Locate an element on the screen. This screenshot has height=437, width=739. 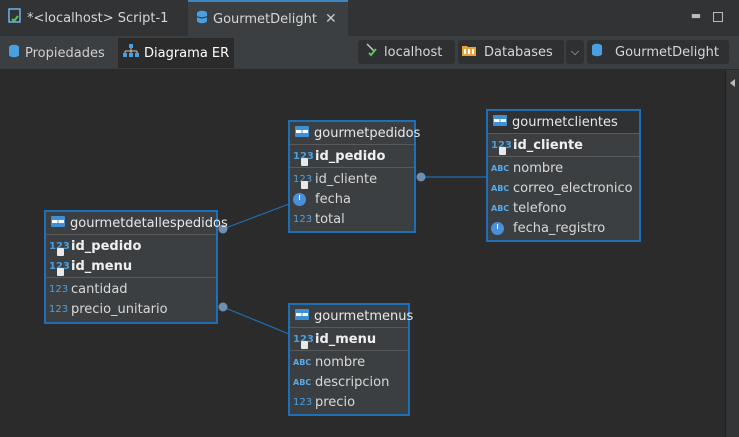
column-row: fecha_registro is located at coordinates (563, 228).